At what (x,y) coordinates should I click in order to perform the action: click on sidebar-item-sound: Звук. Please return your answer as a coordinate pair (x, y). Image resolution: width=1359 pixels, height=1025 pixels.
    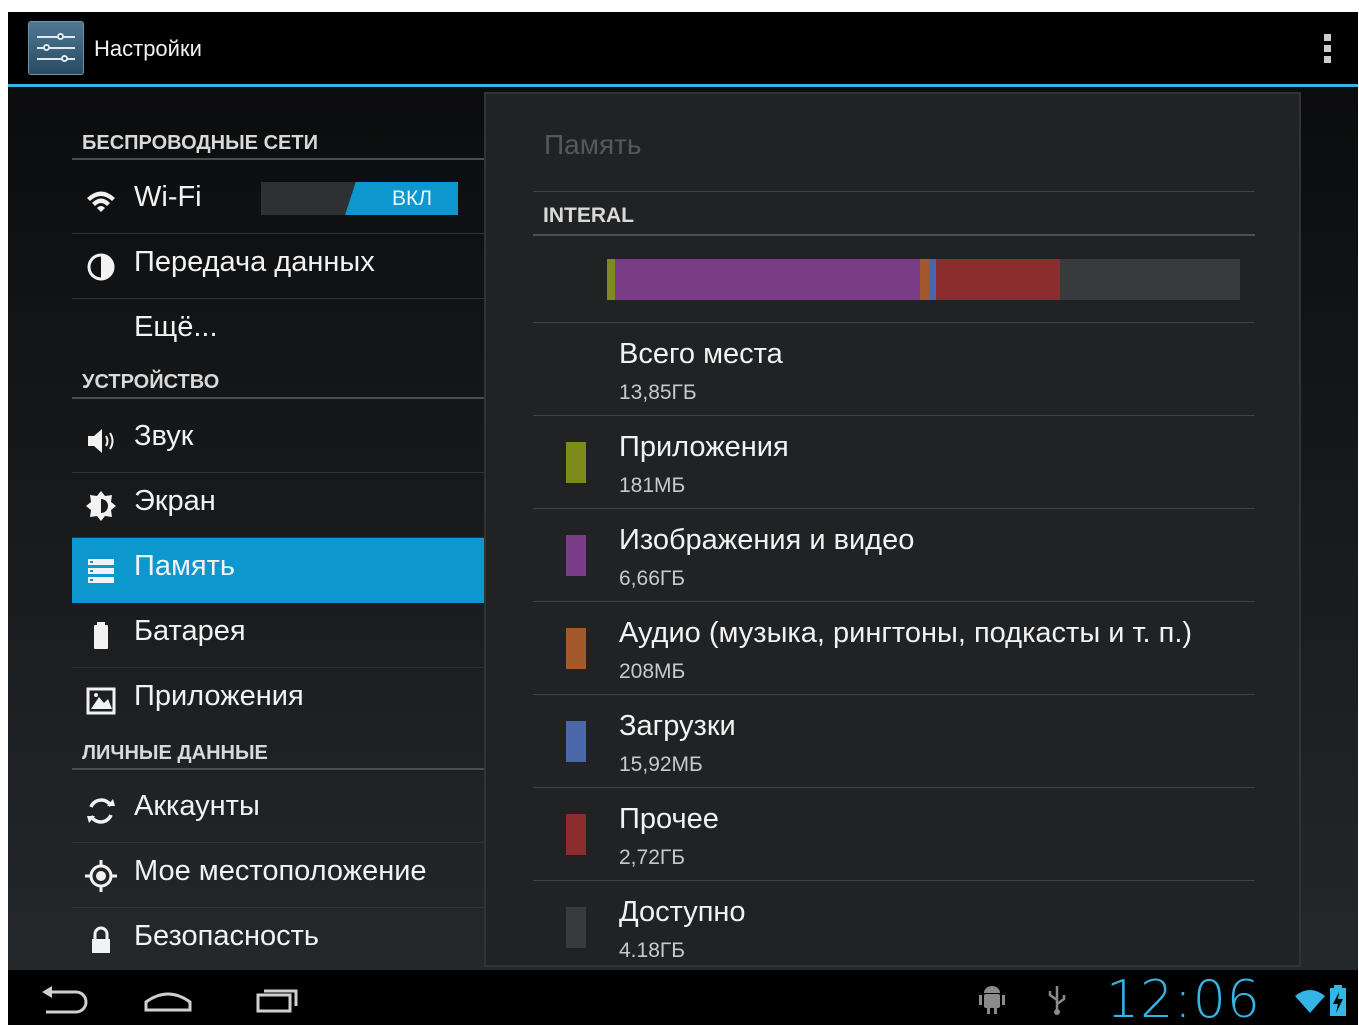
    Looking at the image, I should click on (278, 440).